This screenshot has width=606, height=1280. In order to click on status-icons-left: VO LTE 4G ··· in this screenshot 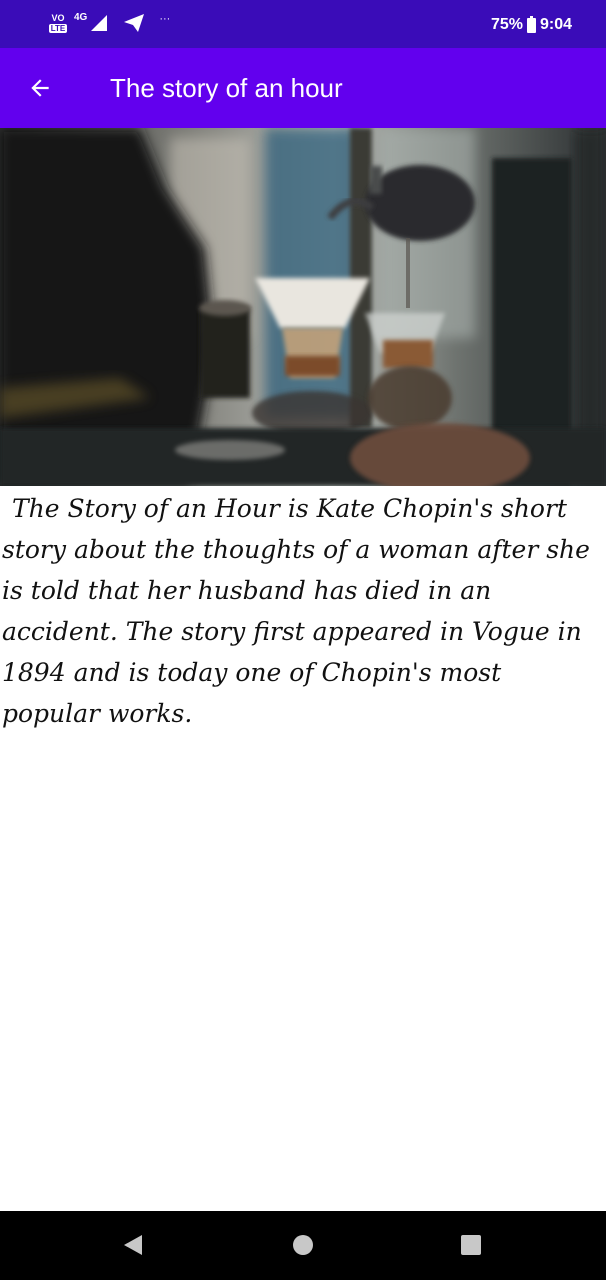, I will do `click(109, 23)`.